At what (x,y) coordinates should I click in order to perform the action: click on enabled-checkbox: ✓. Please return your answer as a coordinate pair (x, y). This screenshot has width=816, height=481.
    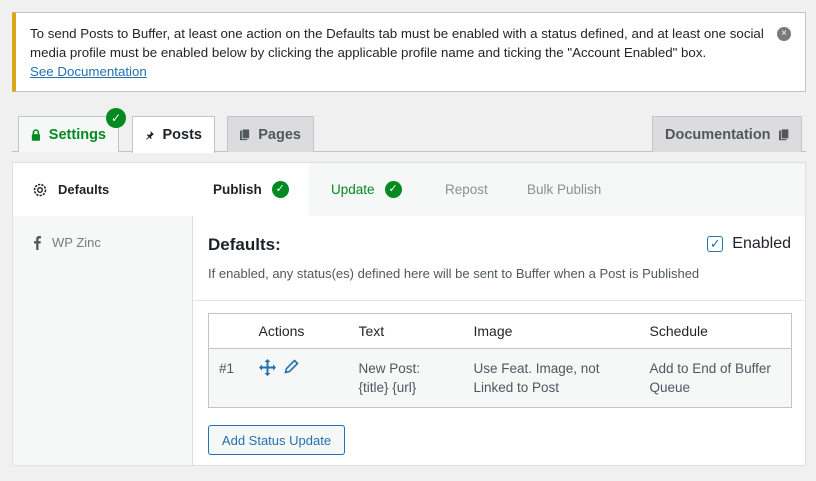
    Looking at the image, I should click on (715, 244).